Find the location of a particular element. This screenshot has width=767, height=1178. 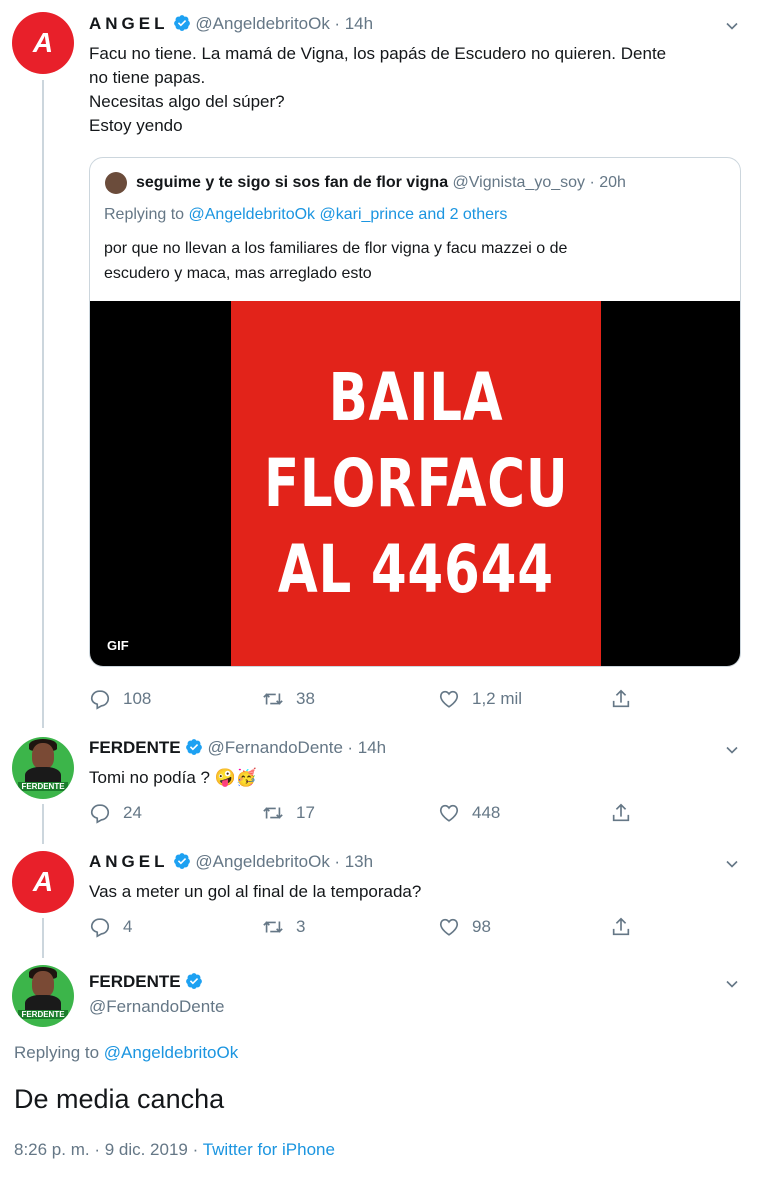

reply-count: 108 is located at coordinates (137, 698).